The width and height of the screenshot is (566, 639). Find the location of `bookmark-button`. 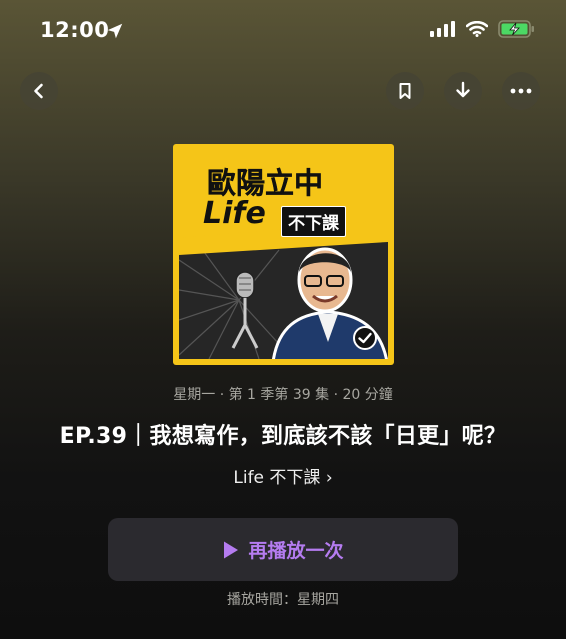

bookmark-button is located at coordinates (405, 91).